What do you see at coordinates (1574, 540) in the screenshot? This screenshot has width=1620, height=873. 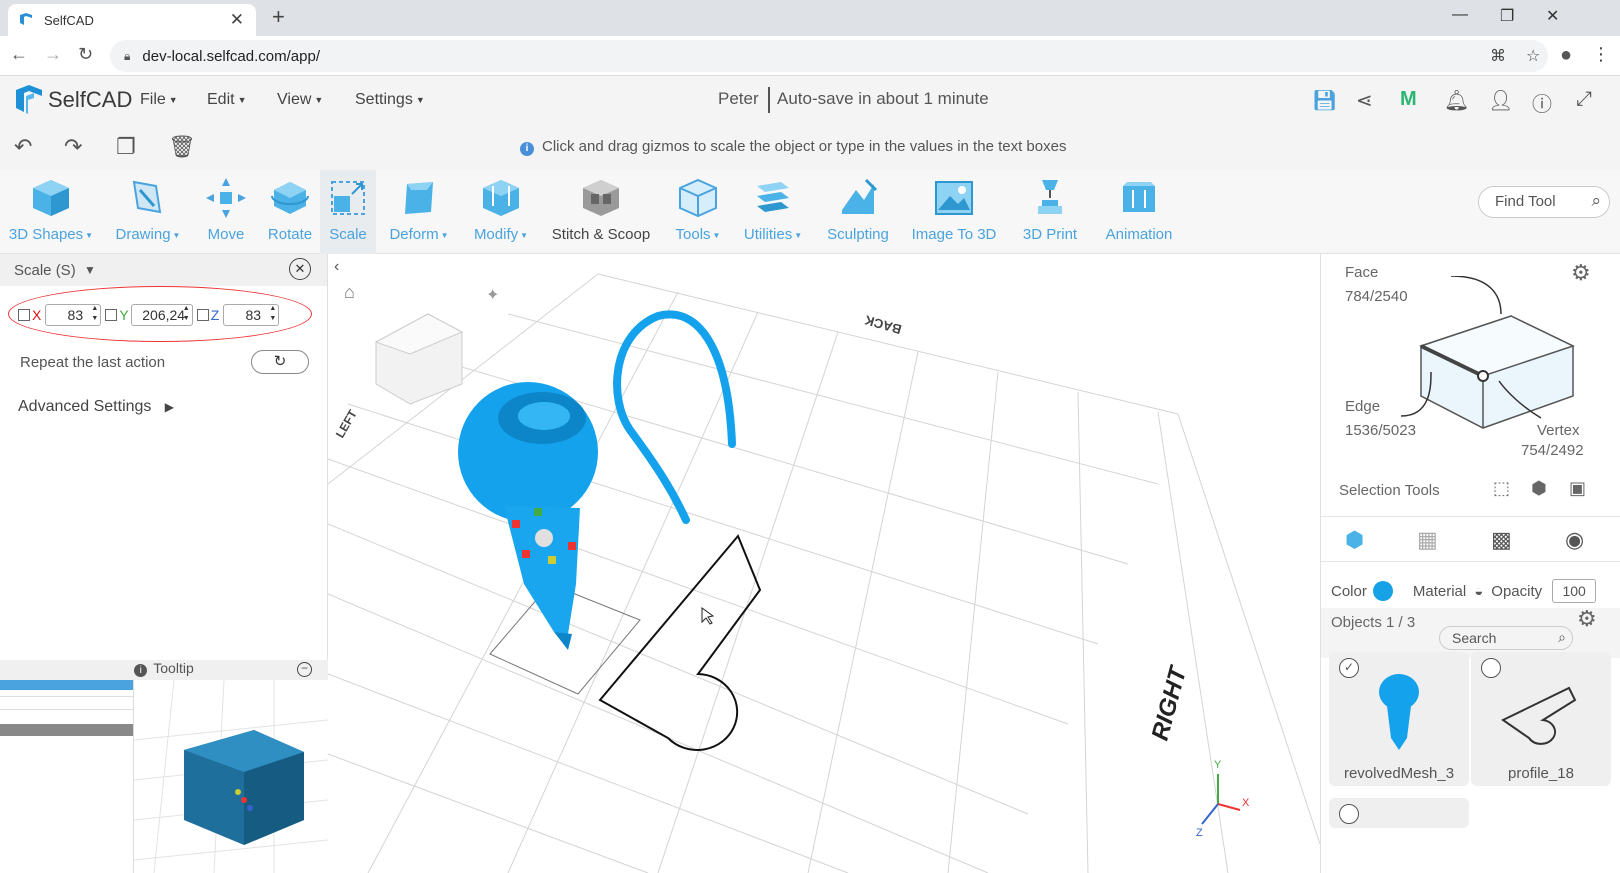 I see `shaded-view-icon: ◉` at bounding box center [1574, 540].